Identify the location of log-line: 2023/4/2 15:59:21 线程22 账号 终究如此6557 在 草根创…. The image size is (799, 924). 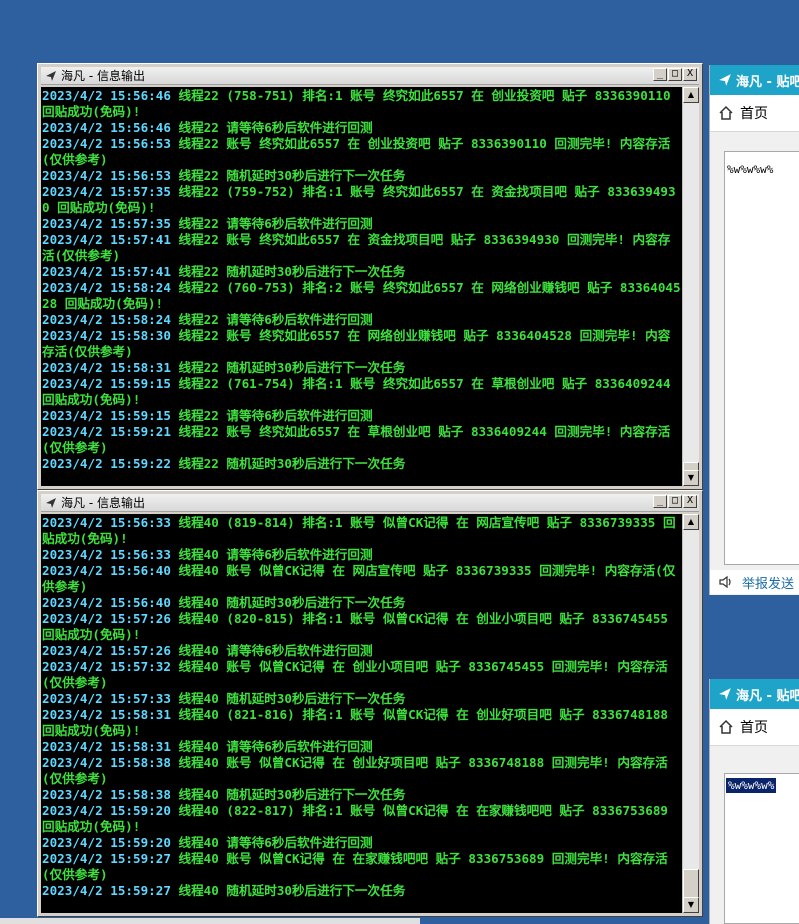
(362, 440).